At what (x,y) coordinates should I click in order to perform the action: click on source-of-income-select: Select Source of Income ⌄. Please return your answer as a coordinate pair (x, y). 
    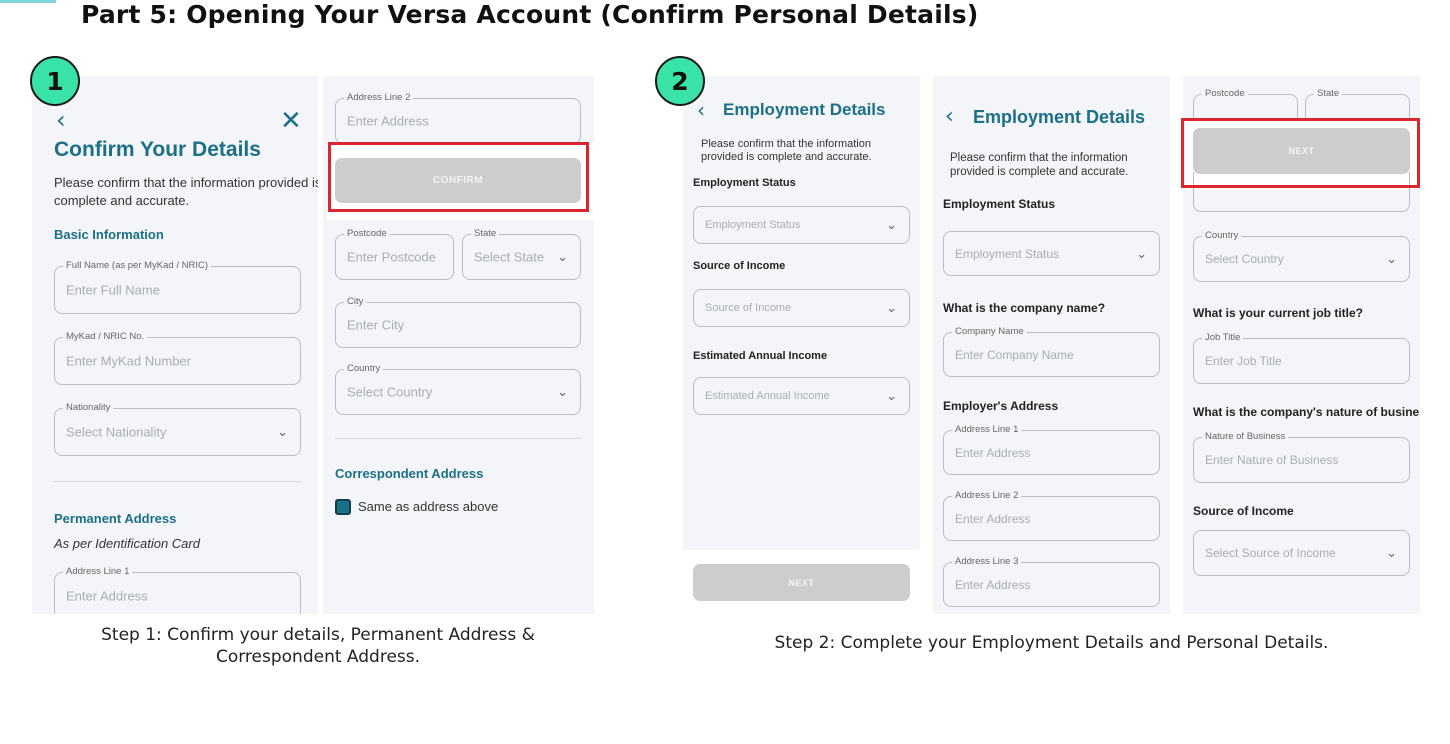
    Looking at the image, I should click on (1301, 553).